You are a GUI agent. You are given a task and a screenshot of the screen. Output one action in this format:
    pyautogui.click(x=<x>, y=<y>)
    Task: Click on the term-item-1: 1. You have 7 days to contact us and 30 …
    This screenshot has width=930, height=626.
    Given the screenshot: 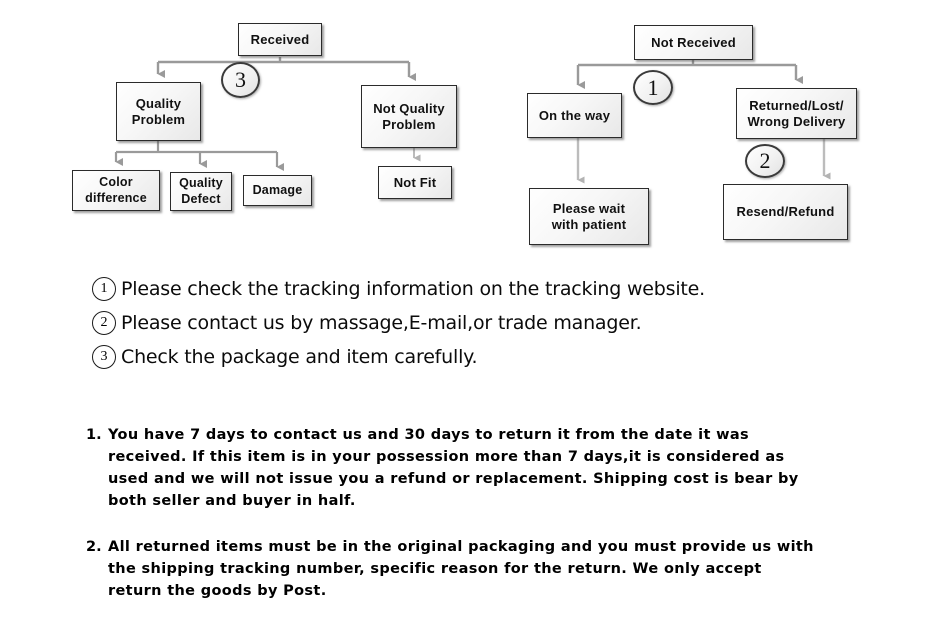 What is the action you would take?
    pyautogui.click(x=451, y=468)
    